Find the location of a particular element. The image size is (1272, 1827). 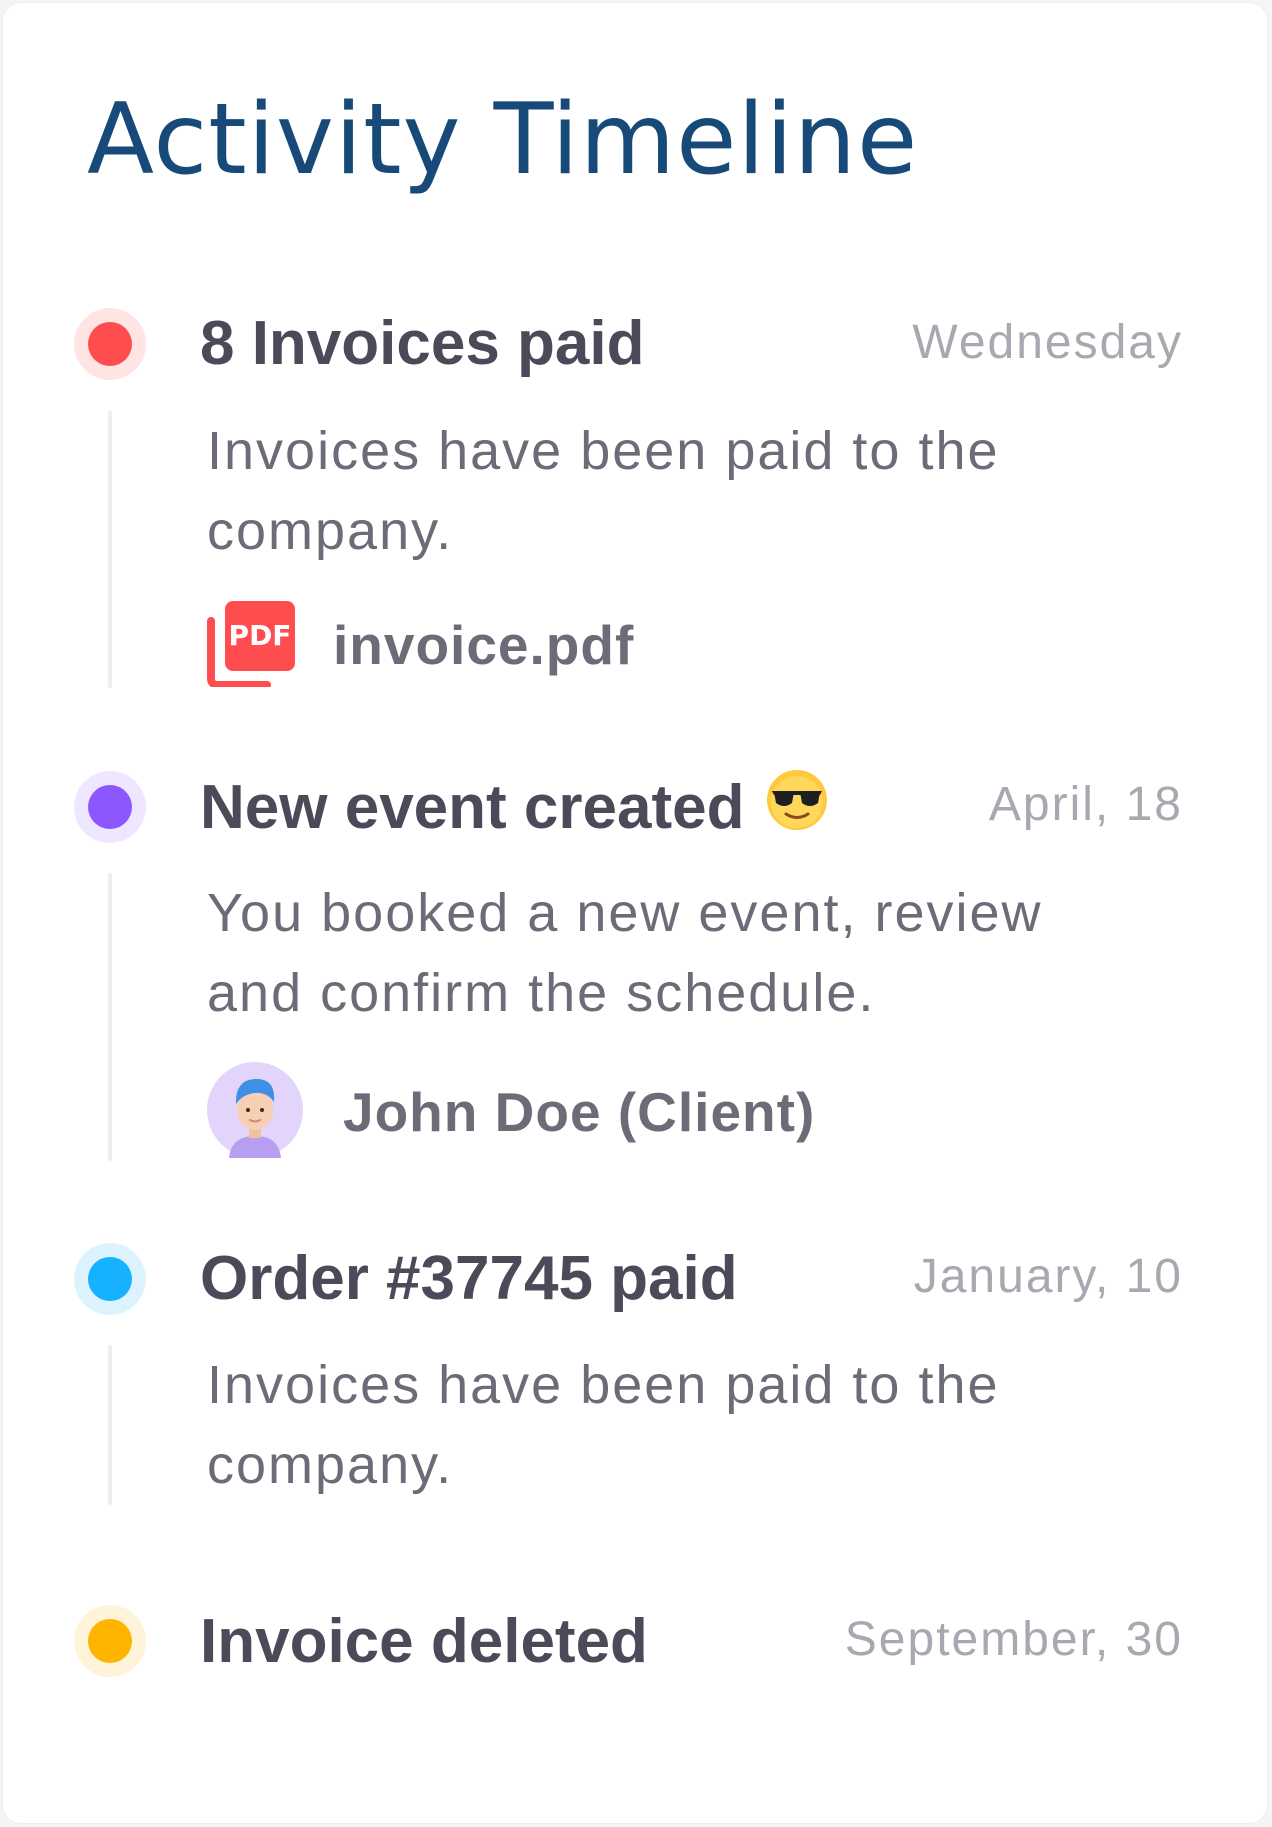

avatar is located at coordinates (255, 1112).